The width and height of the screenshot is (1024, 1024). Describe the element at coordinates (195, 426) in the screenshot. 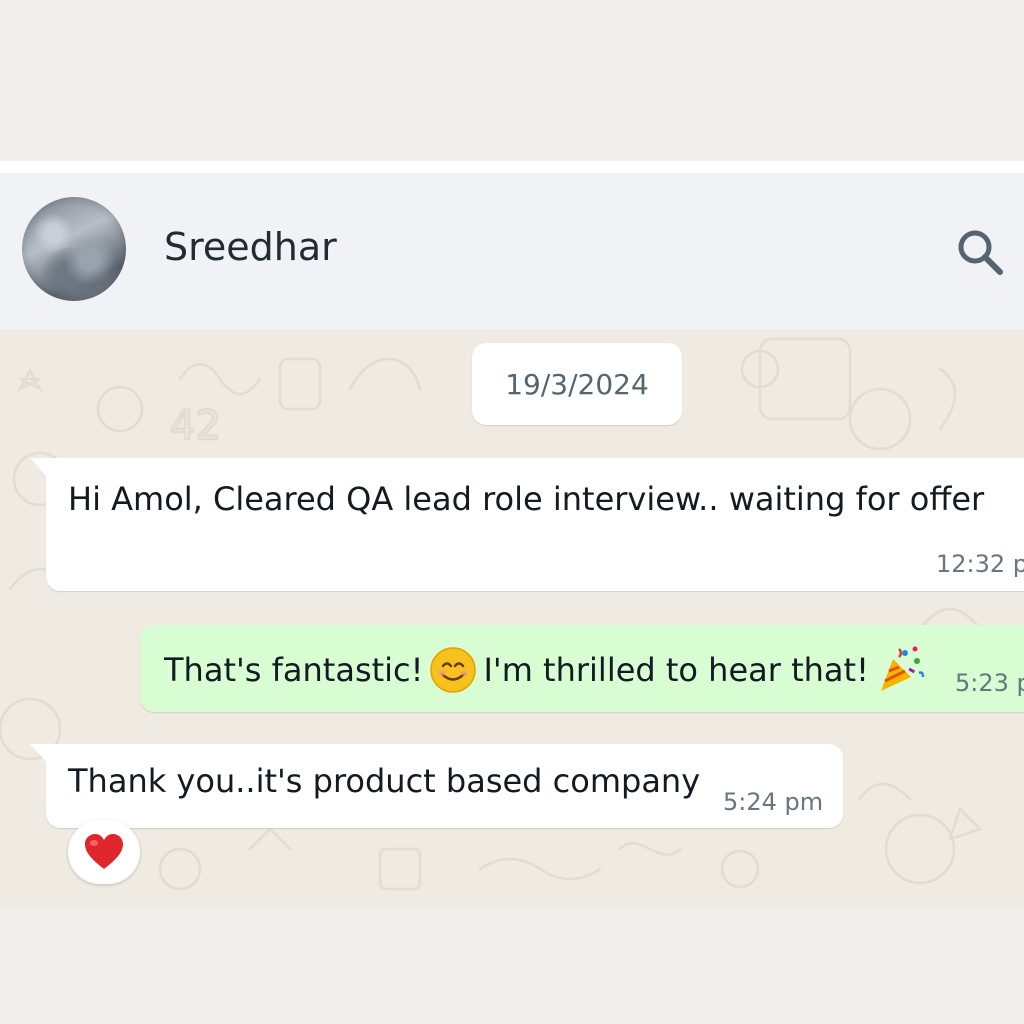

I see `svg-text: 42` at that location.